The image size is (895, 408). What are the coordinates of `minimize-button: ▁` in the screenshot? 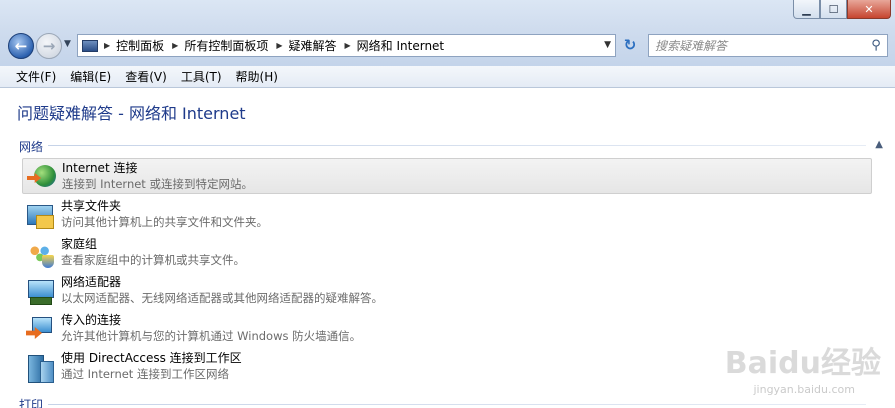 It's located at (806, 9).